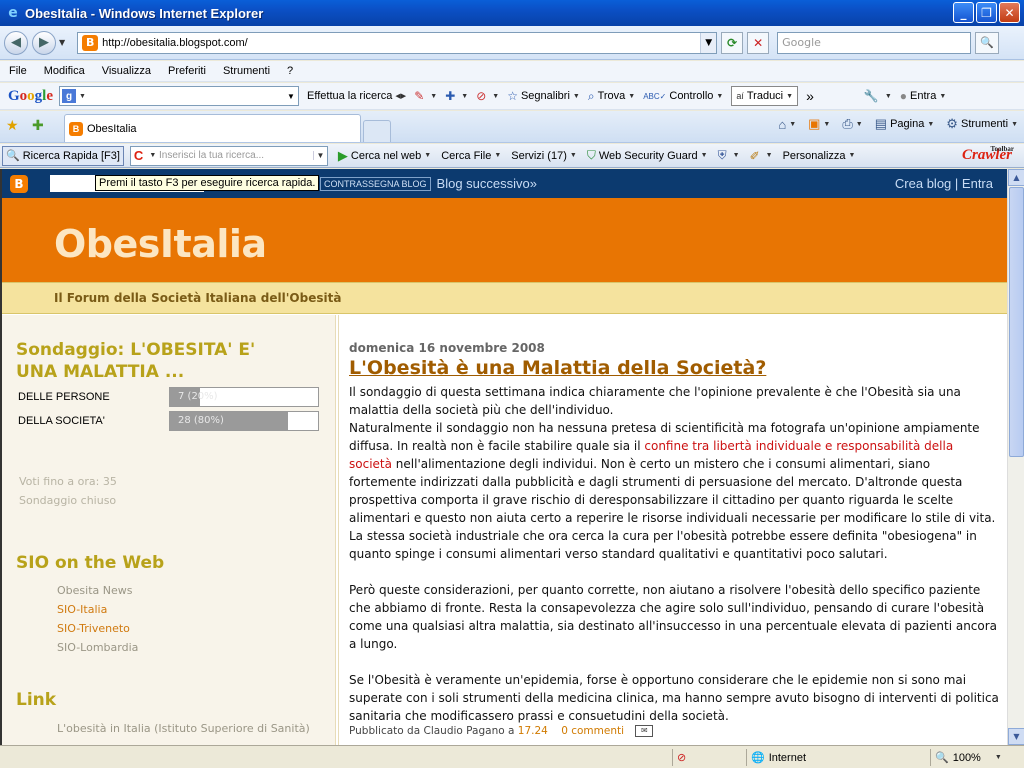 Image resolution: width=1024 pixels, height=768 pixels. Describe the element at coordinates (591, 95) in the screenshot. I see `magnifier-icon: ⌕` at that location.